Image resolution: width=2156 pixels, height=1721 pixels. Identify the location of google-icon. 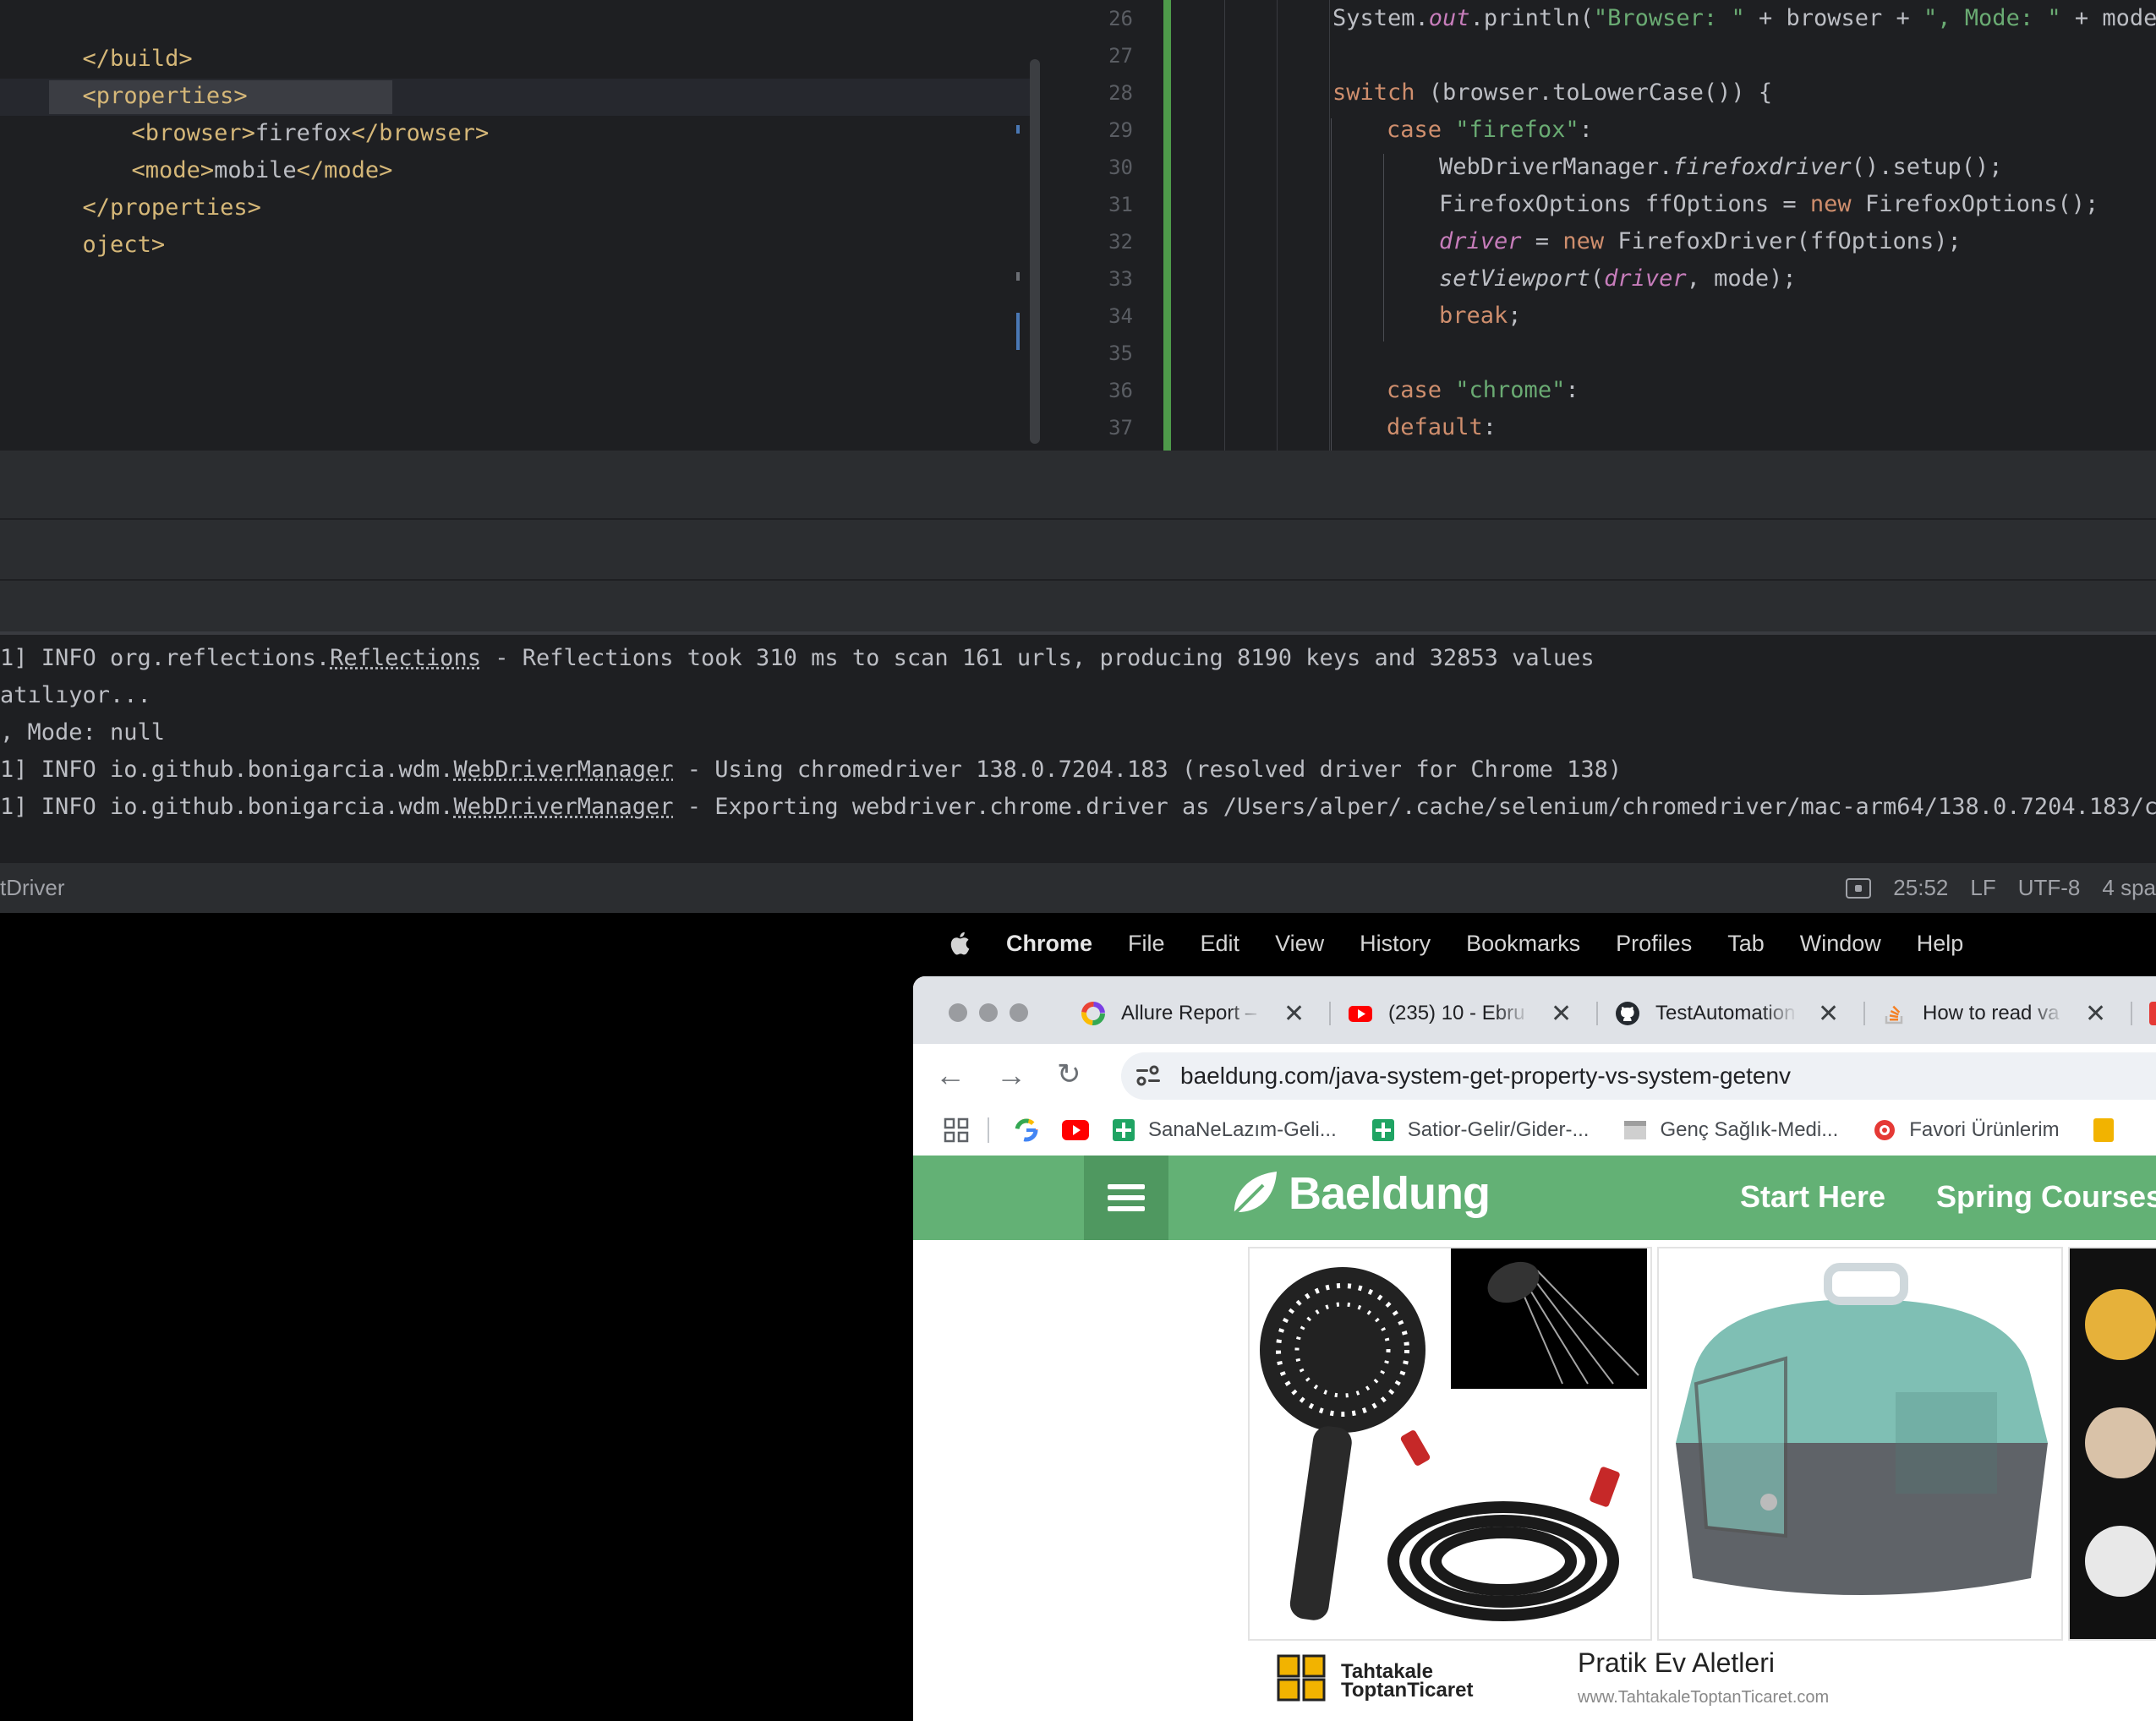
(1026, 1130).